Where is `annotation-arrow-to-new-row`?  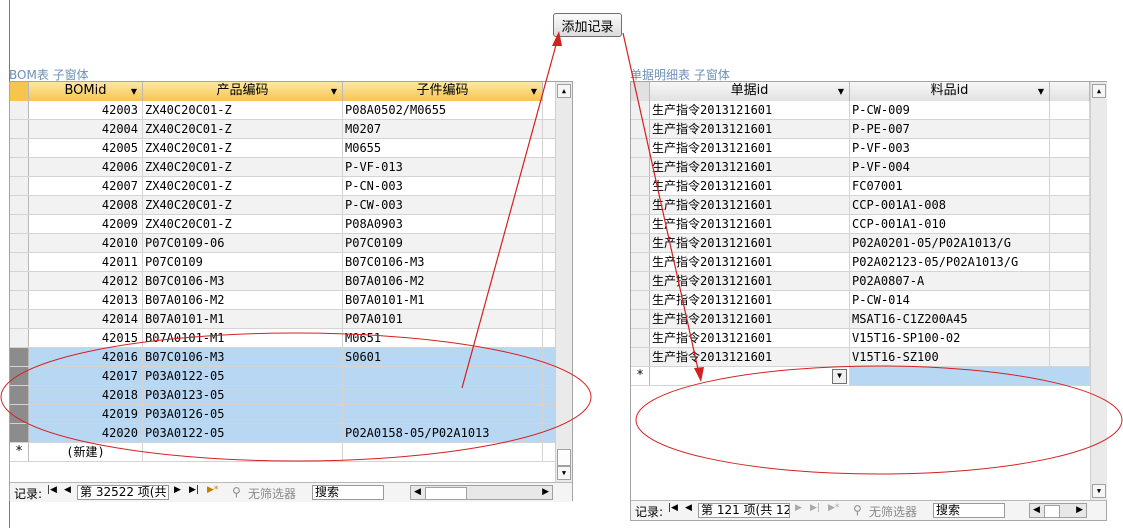 annotation-arrow-to-new-row is located at coordinates (661, 205).